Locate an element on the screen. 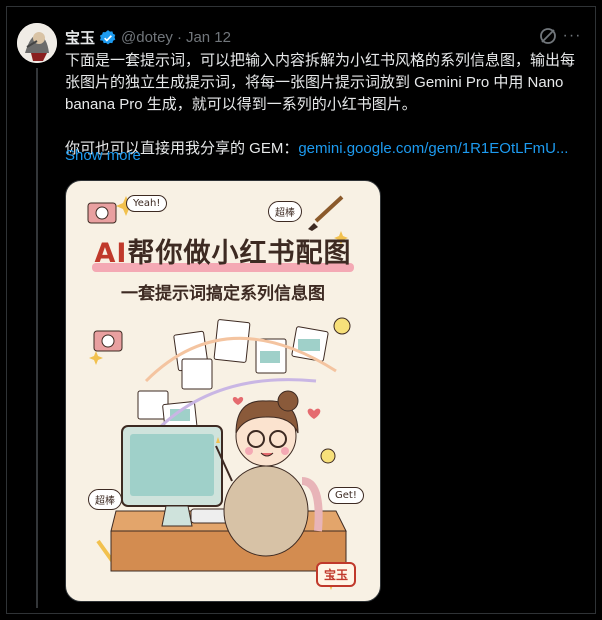  verified-badge-icon is located at coordinates (108, 38).